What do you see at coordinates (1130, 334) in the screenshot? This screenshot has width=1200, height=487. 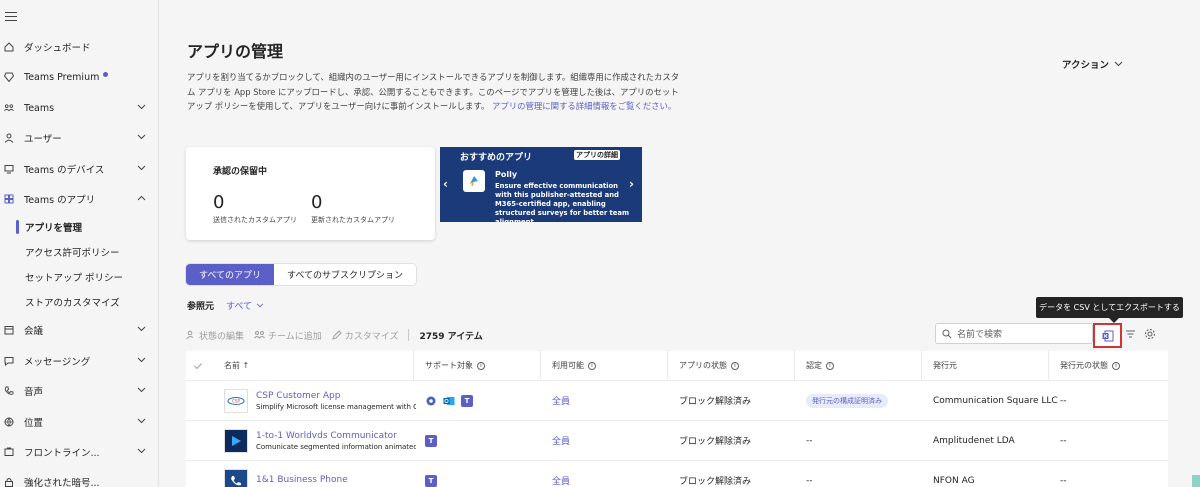 I see `filter-icon` at bounding box center [1130, 334].